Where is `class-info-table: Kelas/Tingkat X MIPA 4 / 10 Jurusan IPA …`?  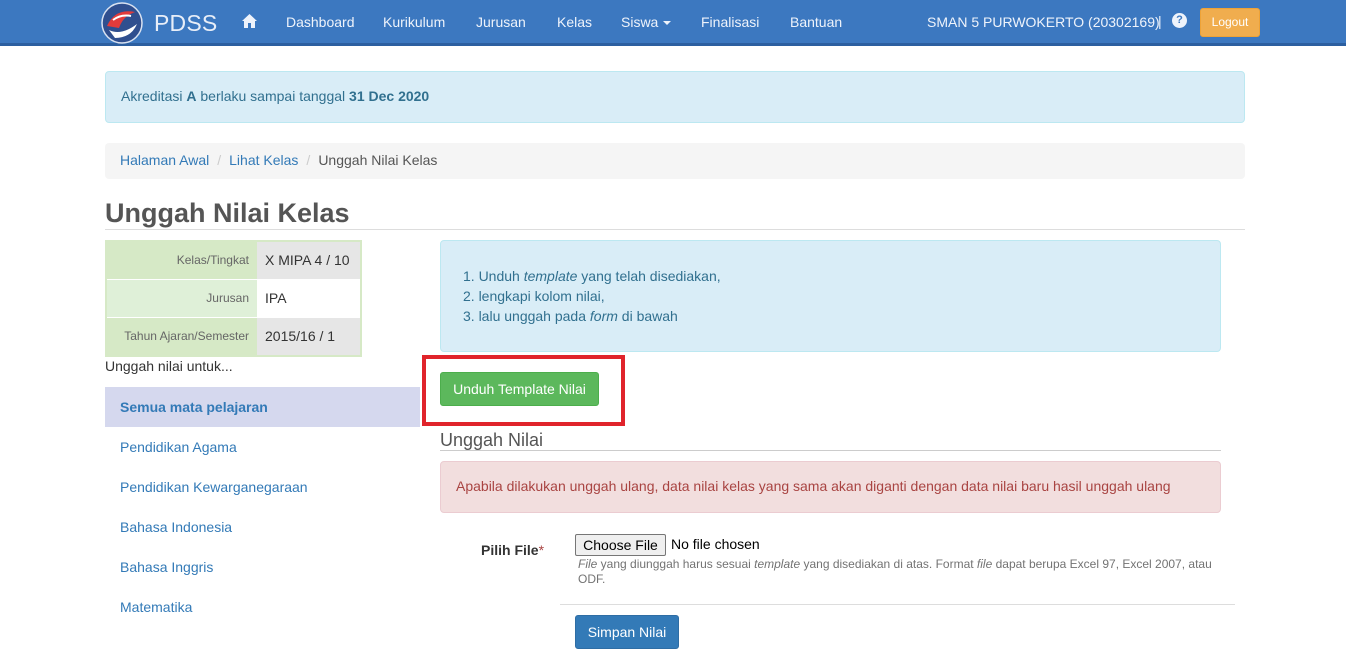 class-info-table: Kelas/Tingkat X MIPA 4 / 10 Jurusan IPA … is located at coordinates (233, 298).